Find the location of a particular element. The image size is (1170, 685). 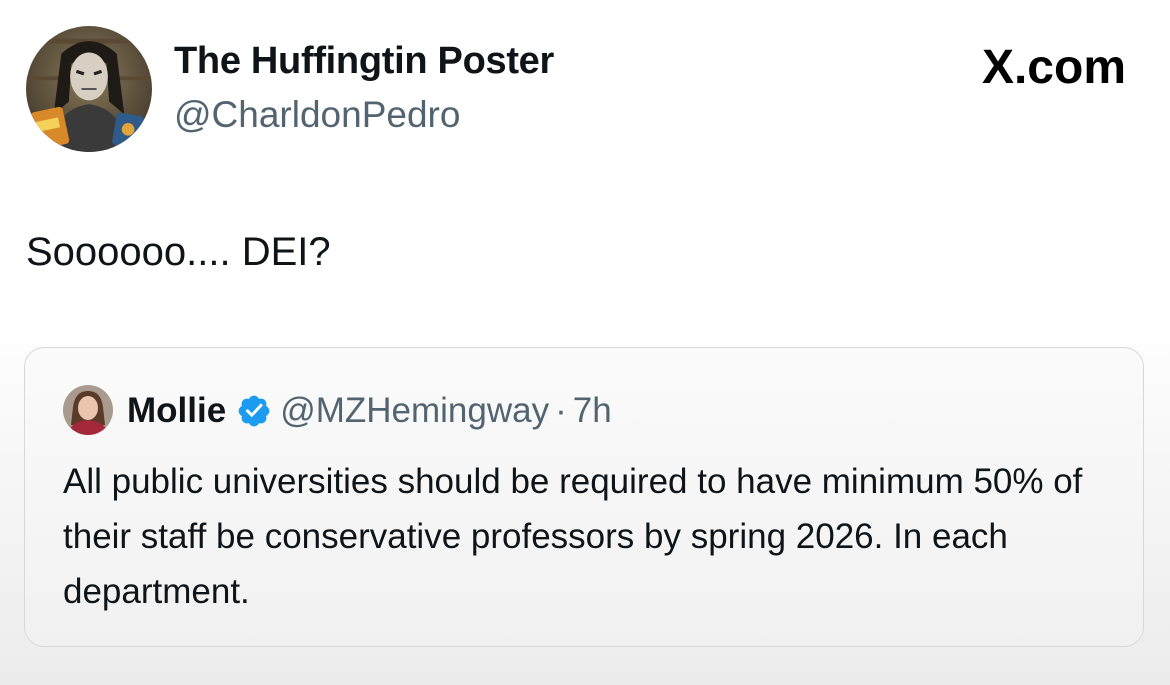

quoted-author-handle: @MZHemingway is located at coordinates (414, 411).